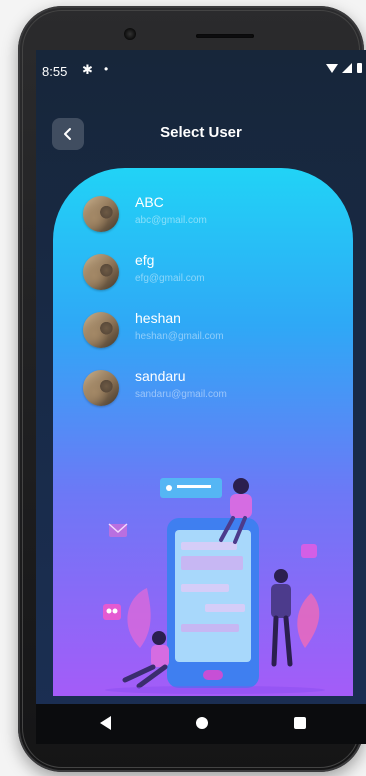 The height and width of the screenshot is (776, 366). Describe the element at coordinates (149, 202) in the screenshot. I see `user-name: ABC` at that location.